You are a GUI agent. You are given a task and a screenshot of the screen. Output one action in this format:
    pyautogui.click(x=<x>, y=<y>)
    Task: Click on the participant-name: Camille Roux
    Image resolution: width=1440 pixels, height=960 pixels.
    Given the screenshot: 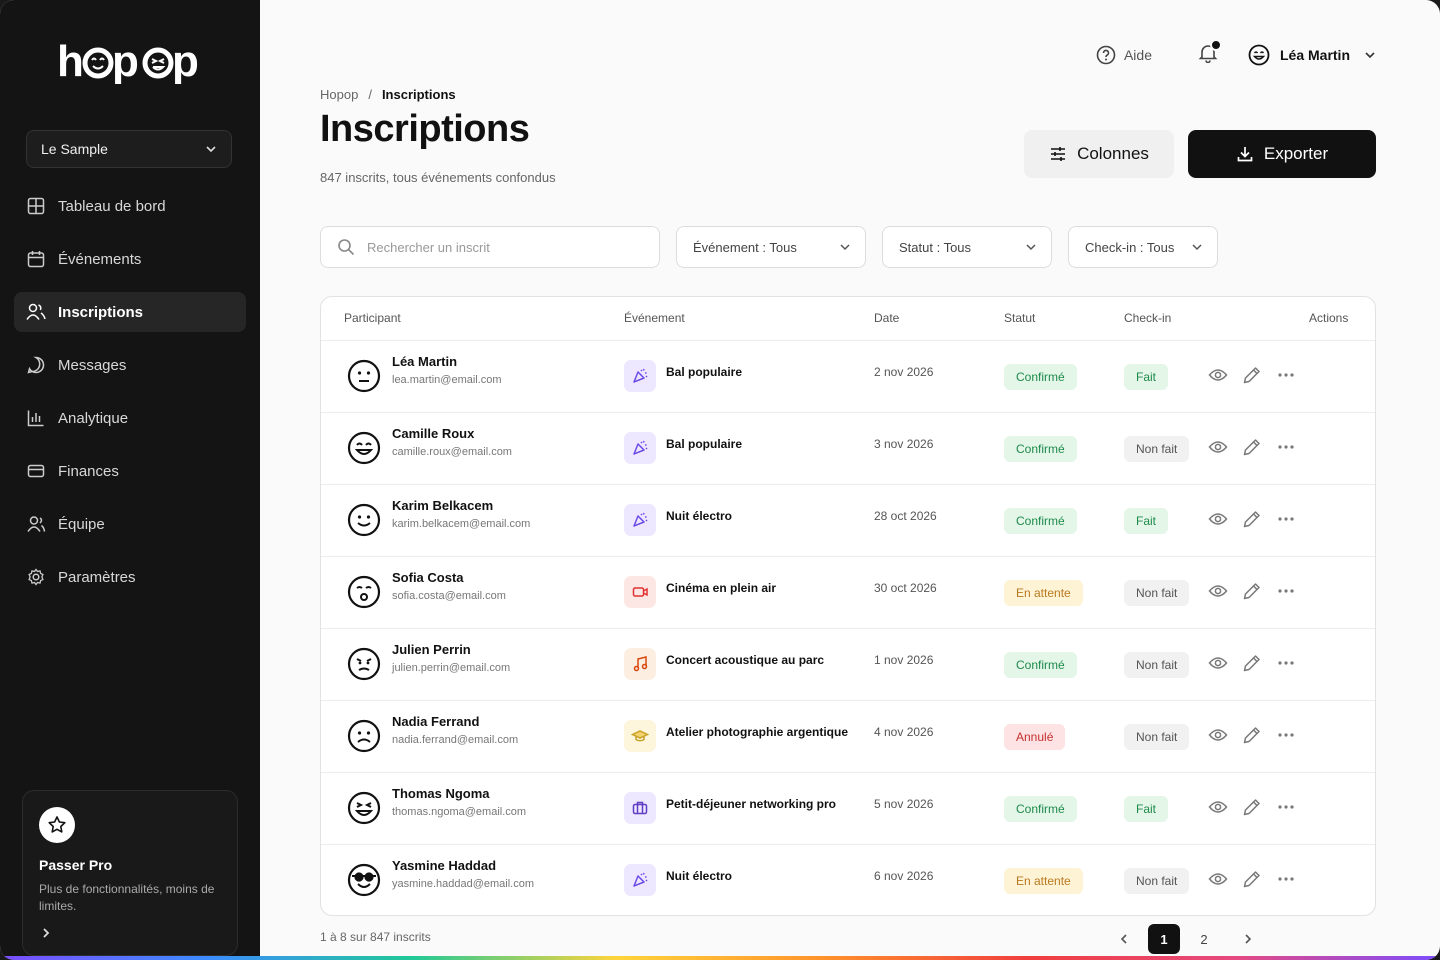 What is the action you would take?
    pyautogui.click(x=433, y=433)
    